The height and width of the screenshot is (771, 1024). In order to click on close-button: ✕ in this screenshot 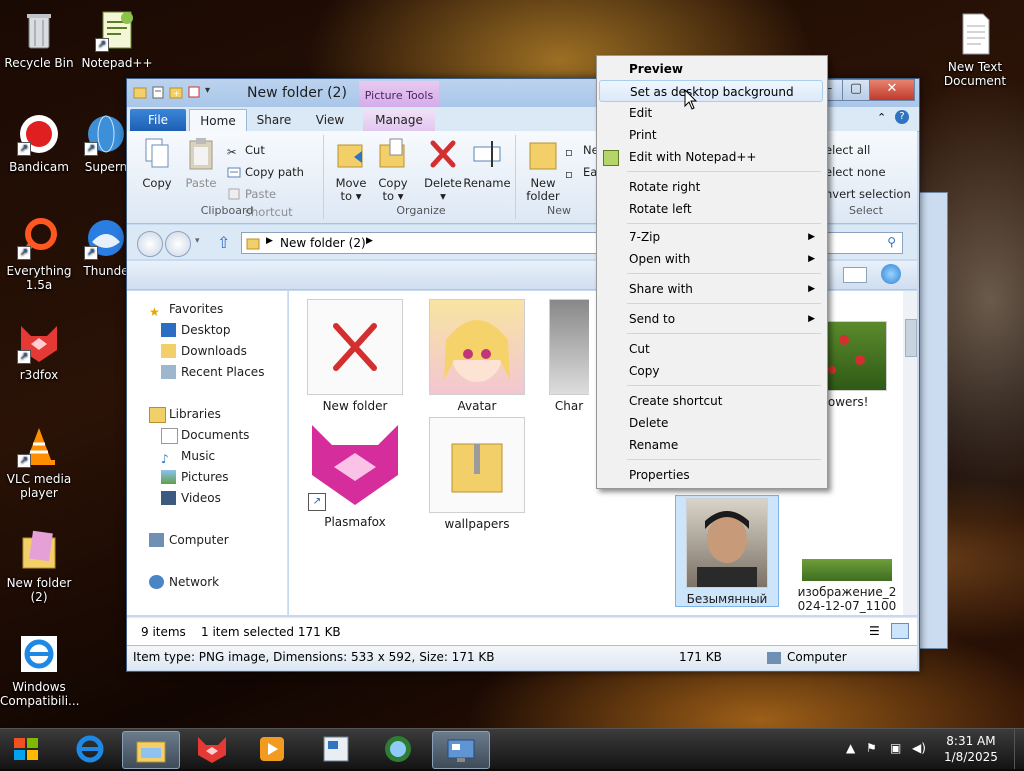, I will do `click(892, 90)`.